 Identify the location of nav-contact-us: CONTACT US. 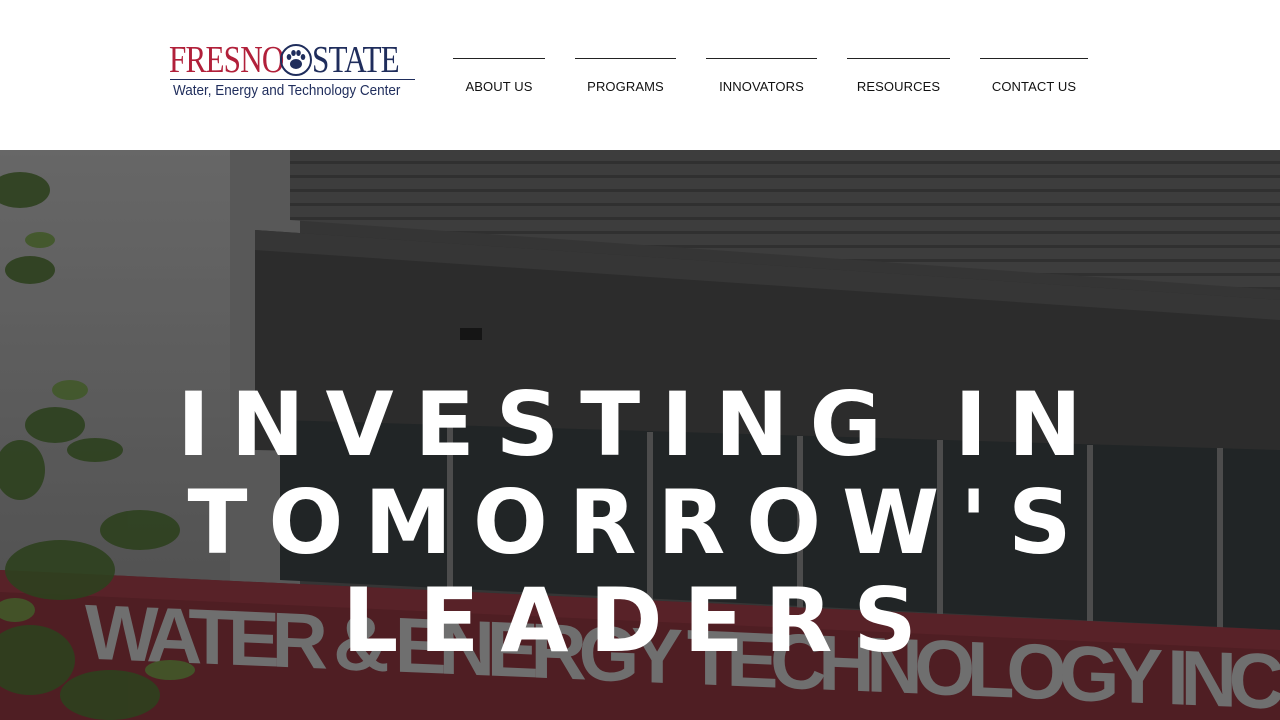
(1034, 78).